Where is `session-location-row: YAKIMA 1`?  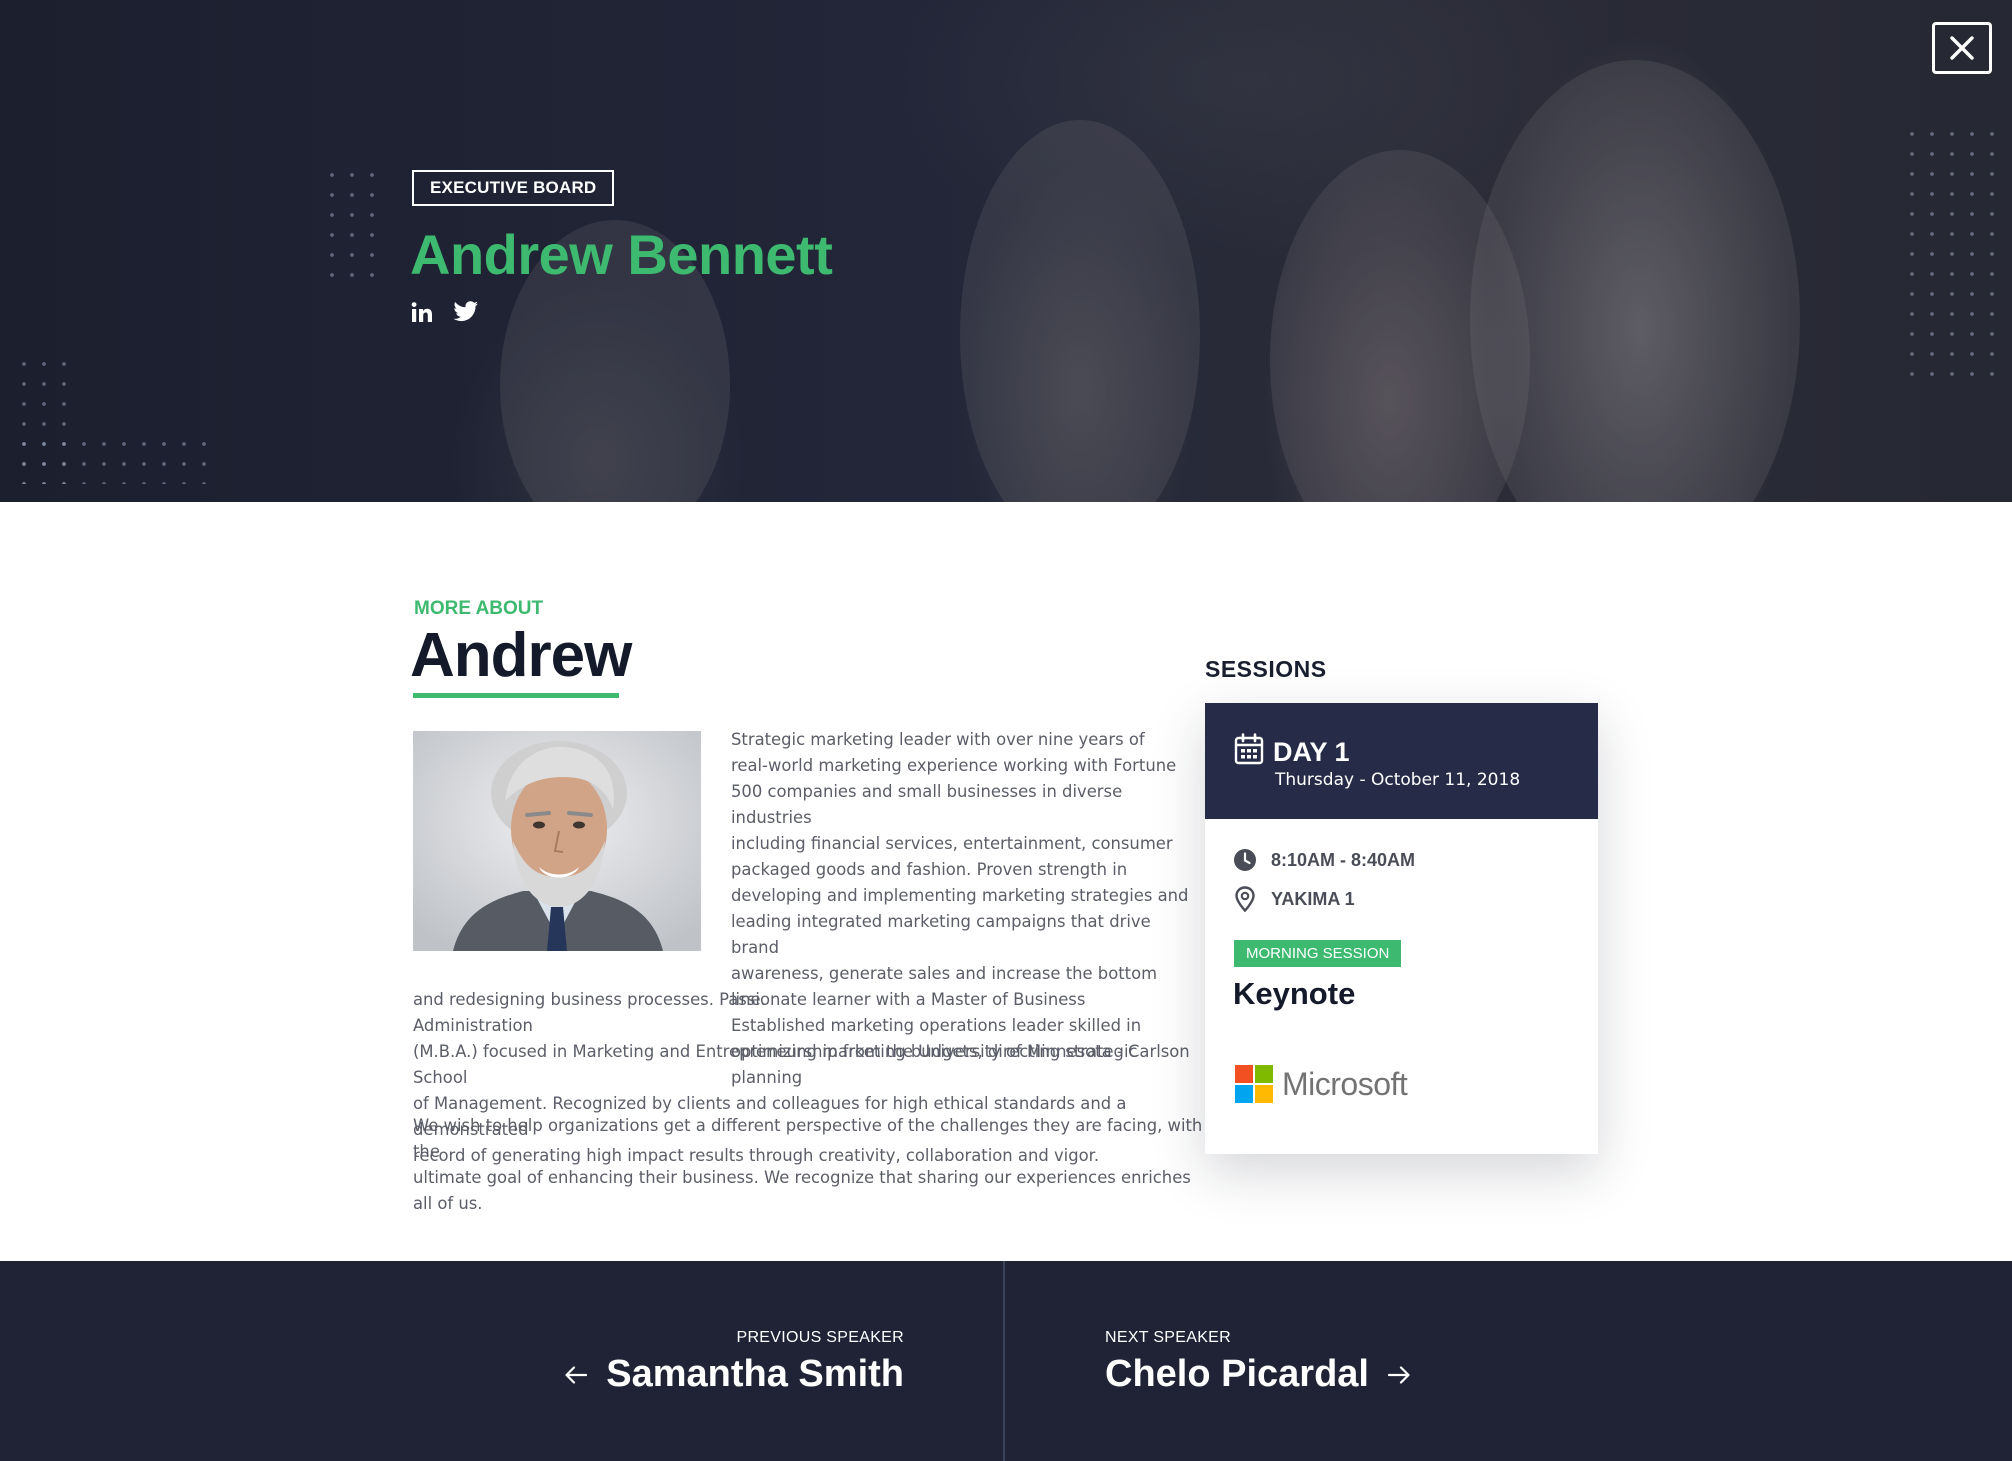 session-location-row: YAKIMA 1 is located at coordinates (1294, 899).